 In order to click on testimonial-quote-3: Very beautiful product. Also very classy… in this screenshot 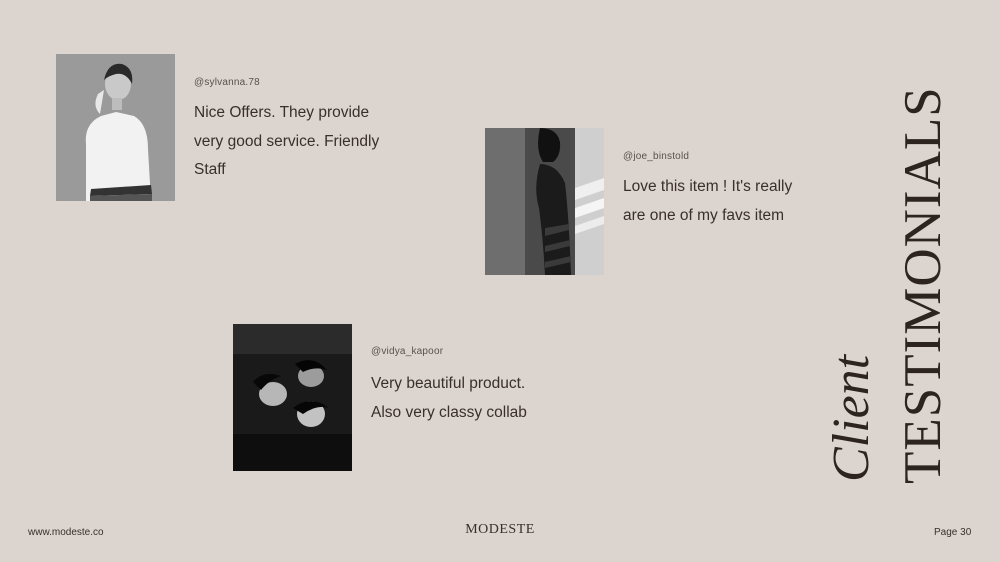, I will do `click(449, 398)`.